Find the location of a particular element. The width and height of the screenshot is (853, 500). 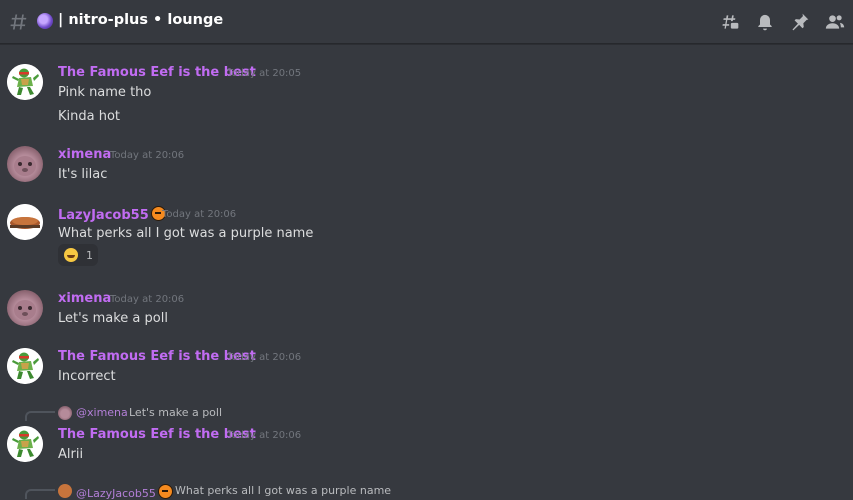

food-avatar-icon is located at coordinates (25, 222).